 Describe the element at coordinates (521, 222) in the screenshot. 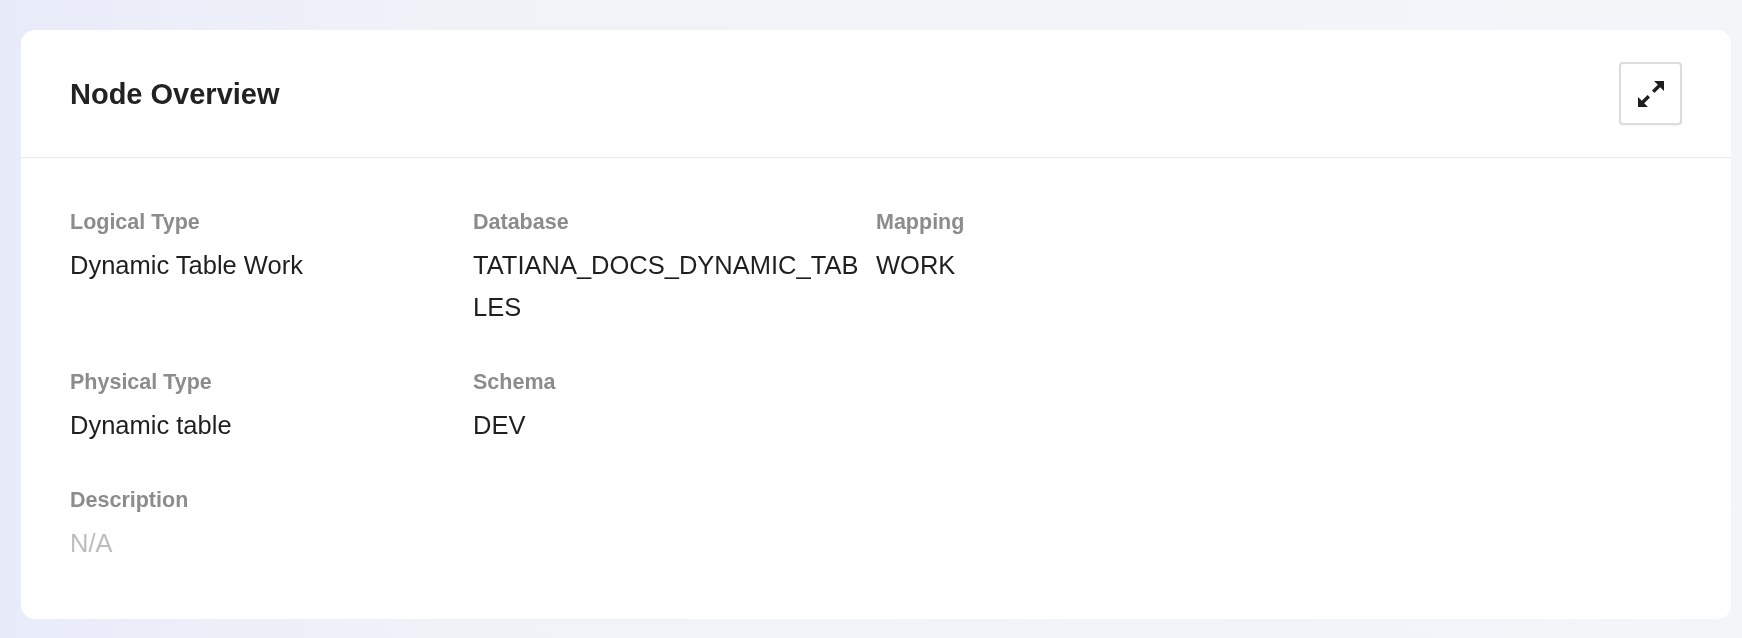

I see `field-label: Database` at that location.